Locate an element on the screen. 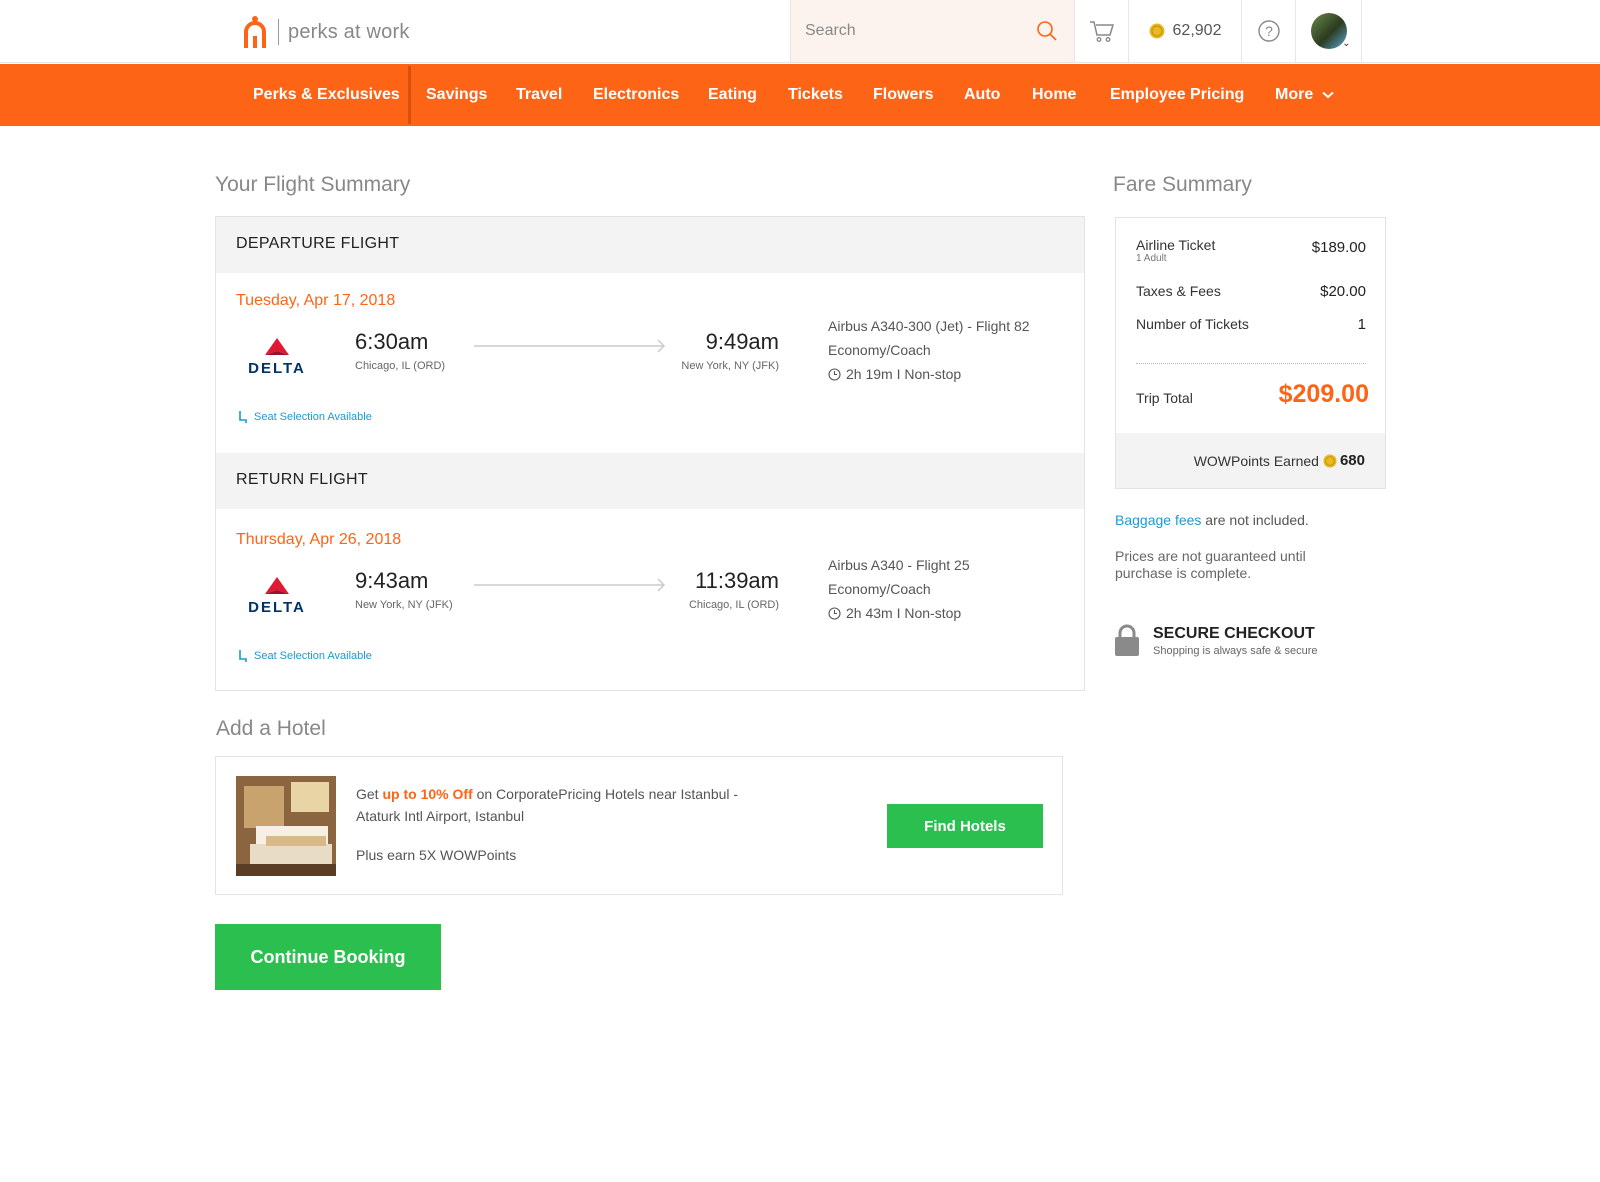 This screenshot has height=1182, width=1600. departure-arrive-time: 9:49am is located at coordinates (742, 341).